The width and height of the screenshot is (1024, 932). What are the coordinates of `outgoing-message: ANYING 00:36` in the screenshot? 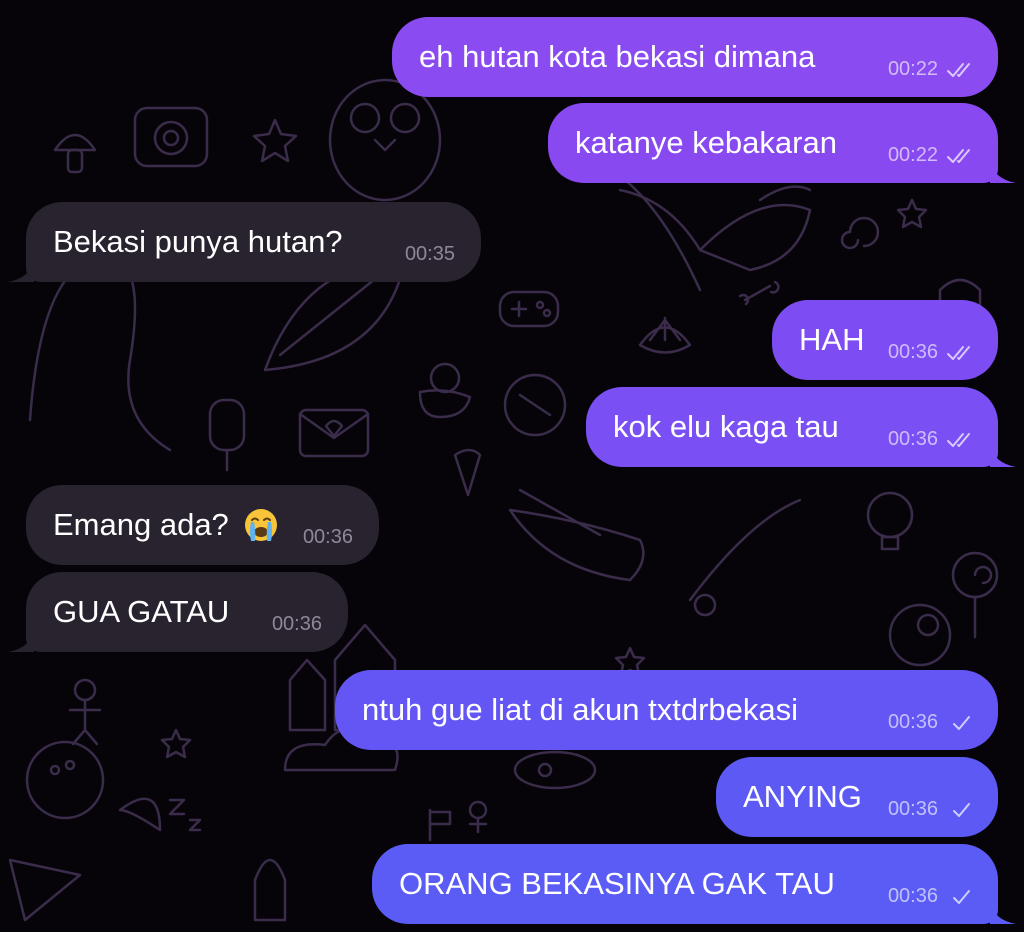 It's located at (857, 797).